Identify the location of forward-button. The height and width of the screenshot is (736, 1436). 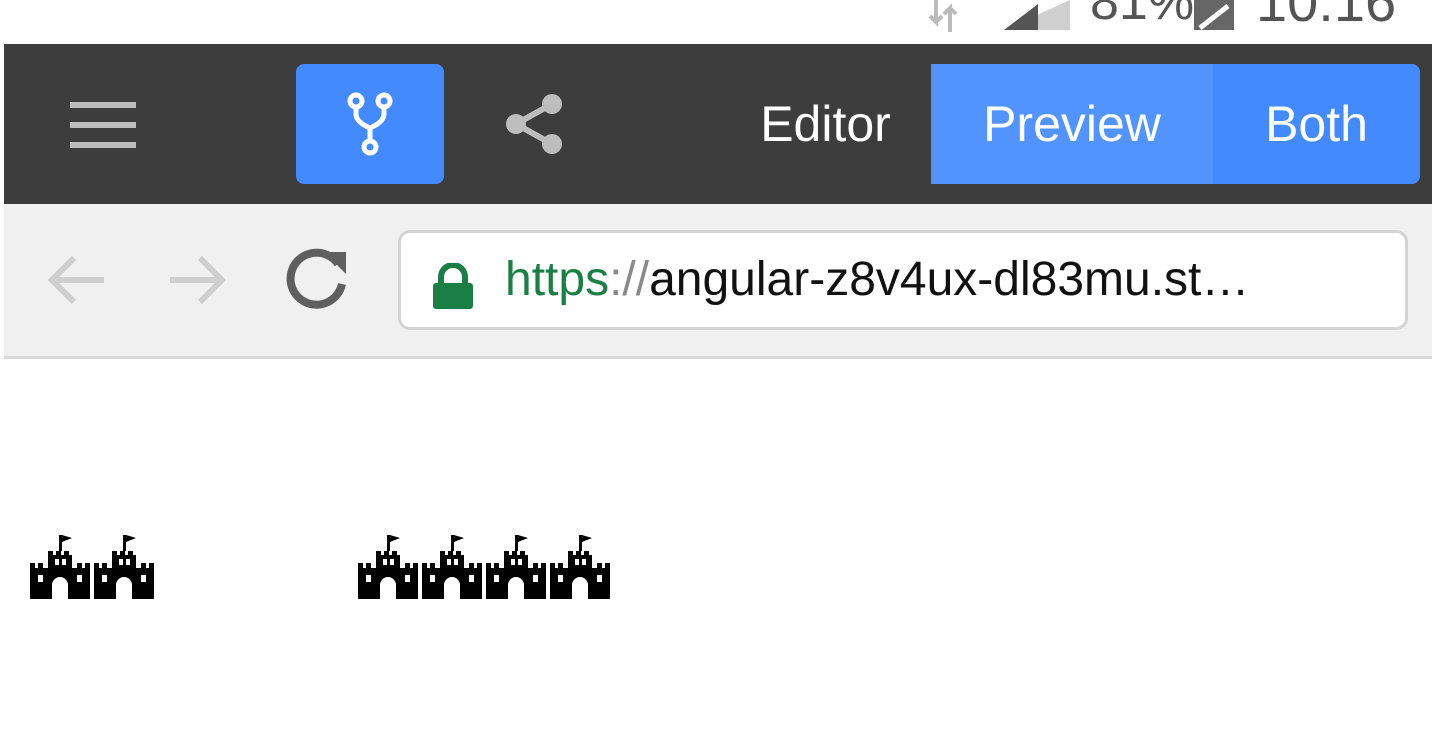
(196, 280).